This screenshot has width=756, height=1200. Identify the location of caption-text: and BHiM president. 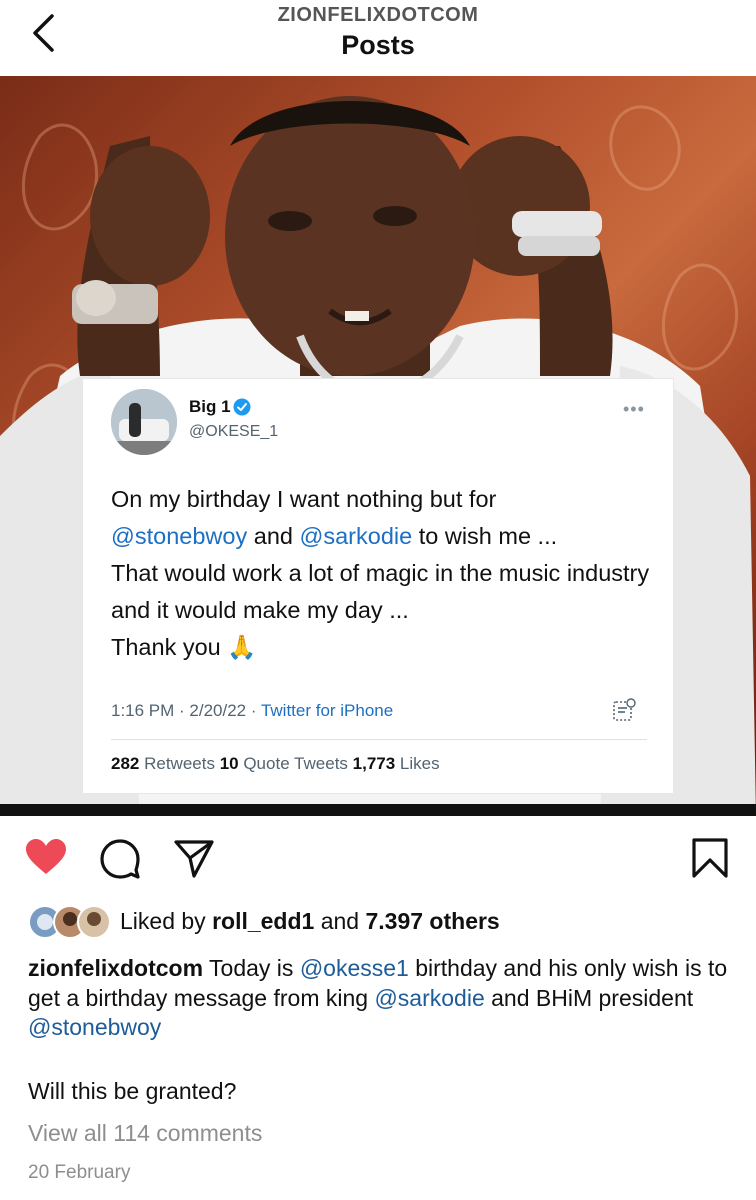
(589, 997).